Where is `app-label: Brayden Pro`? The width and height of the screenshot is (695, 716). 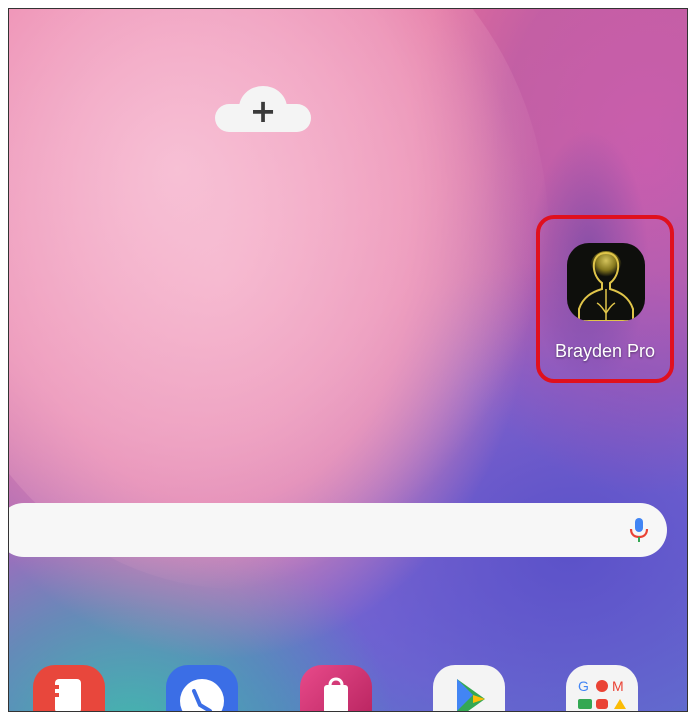 app-label: Brayden Pro is located at coordinates (605, 351).